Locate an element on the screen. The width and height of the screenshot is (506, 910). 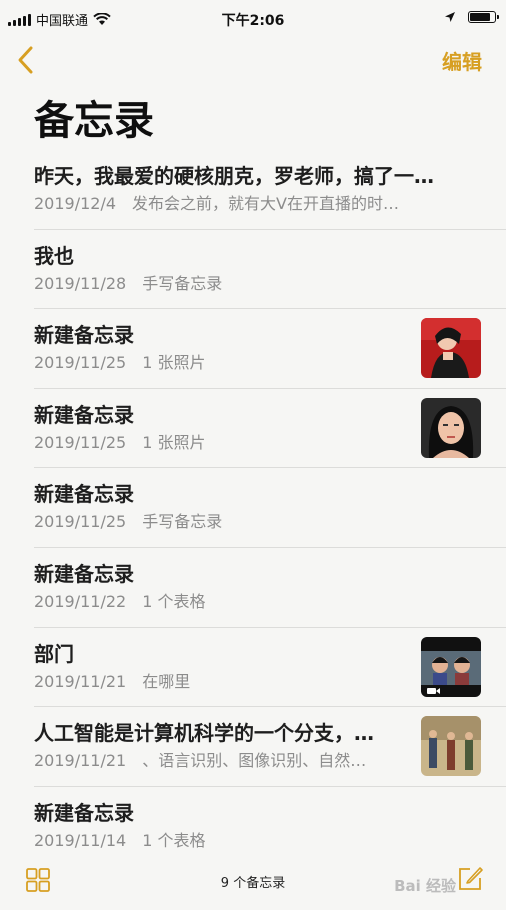
note-title: 部门 is located at coordinates (54, 653).